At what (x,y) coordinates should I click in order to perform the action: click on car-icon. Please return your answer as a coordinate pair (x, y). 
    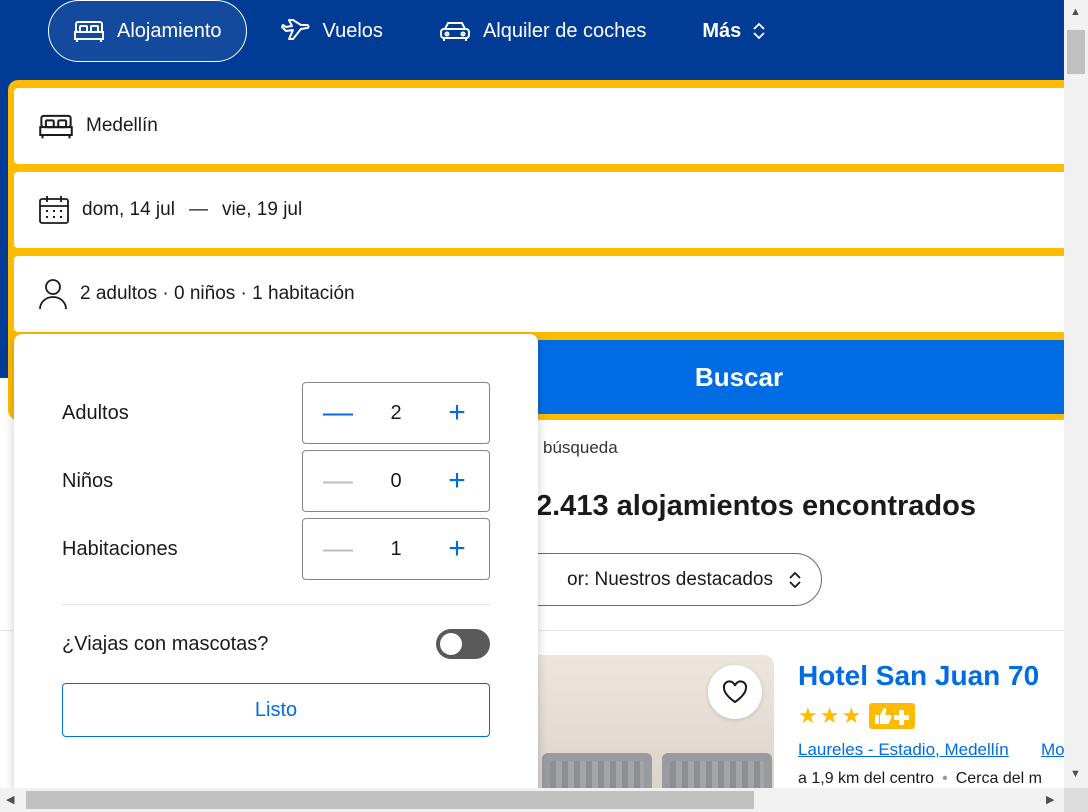
    Looking at the image, I should click on (454, 31).